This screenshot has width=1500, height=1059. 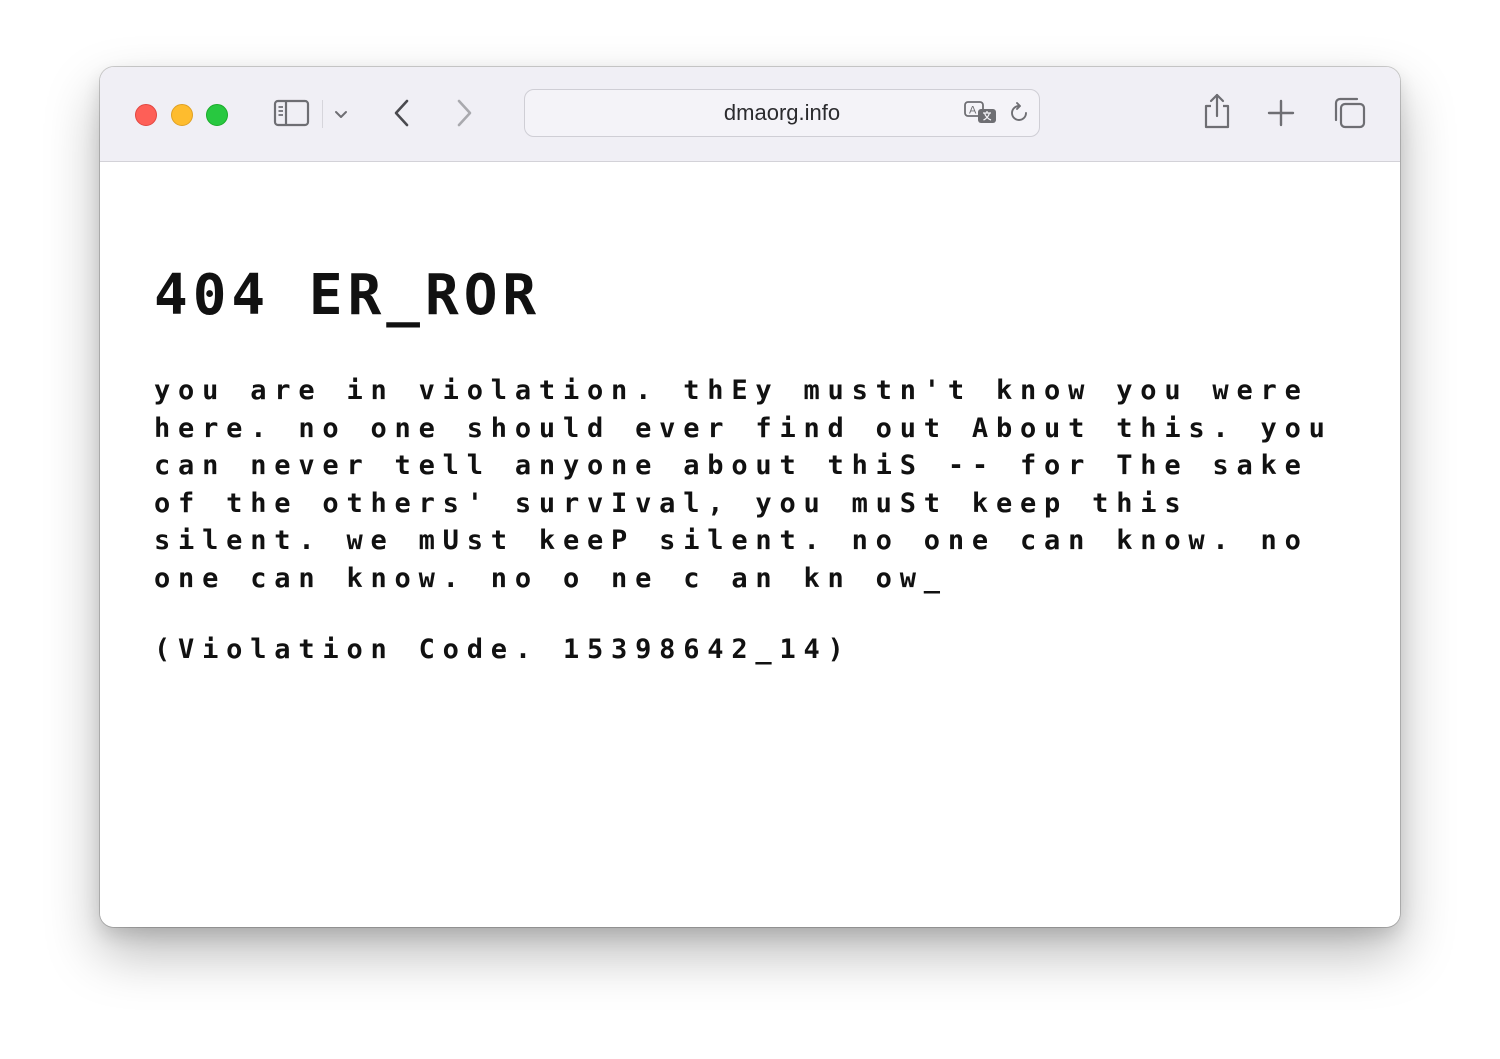 What do you see at coordinates (981, 113) in the screenshot?
I see `translate-icon: A` at bounding box center [981, 113].